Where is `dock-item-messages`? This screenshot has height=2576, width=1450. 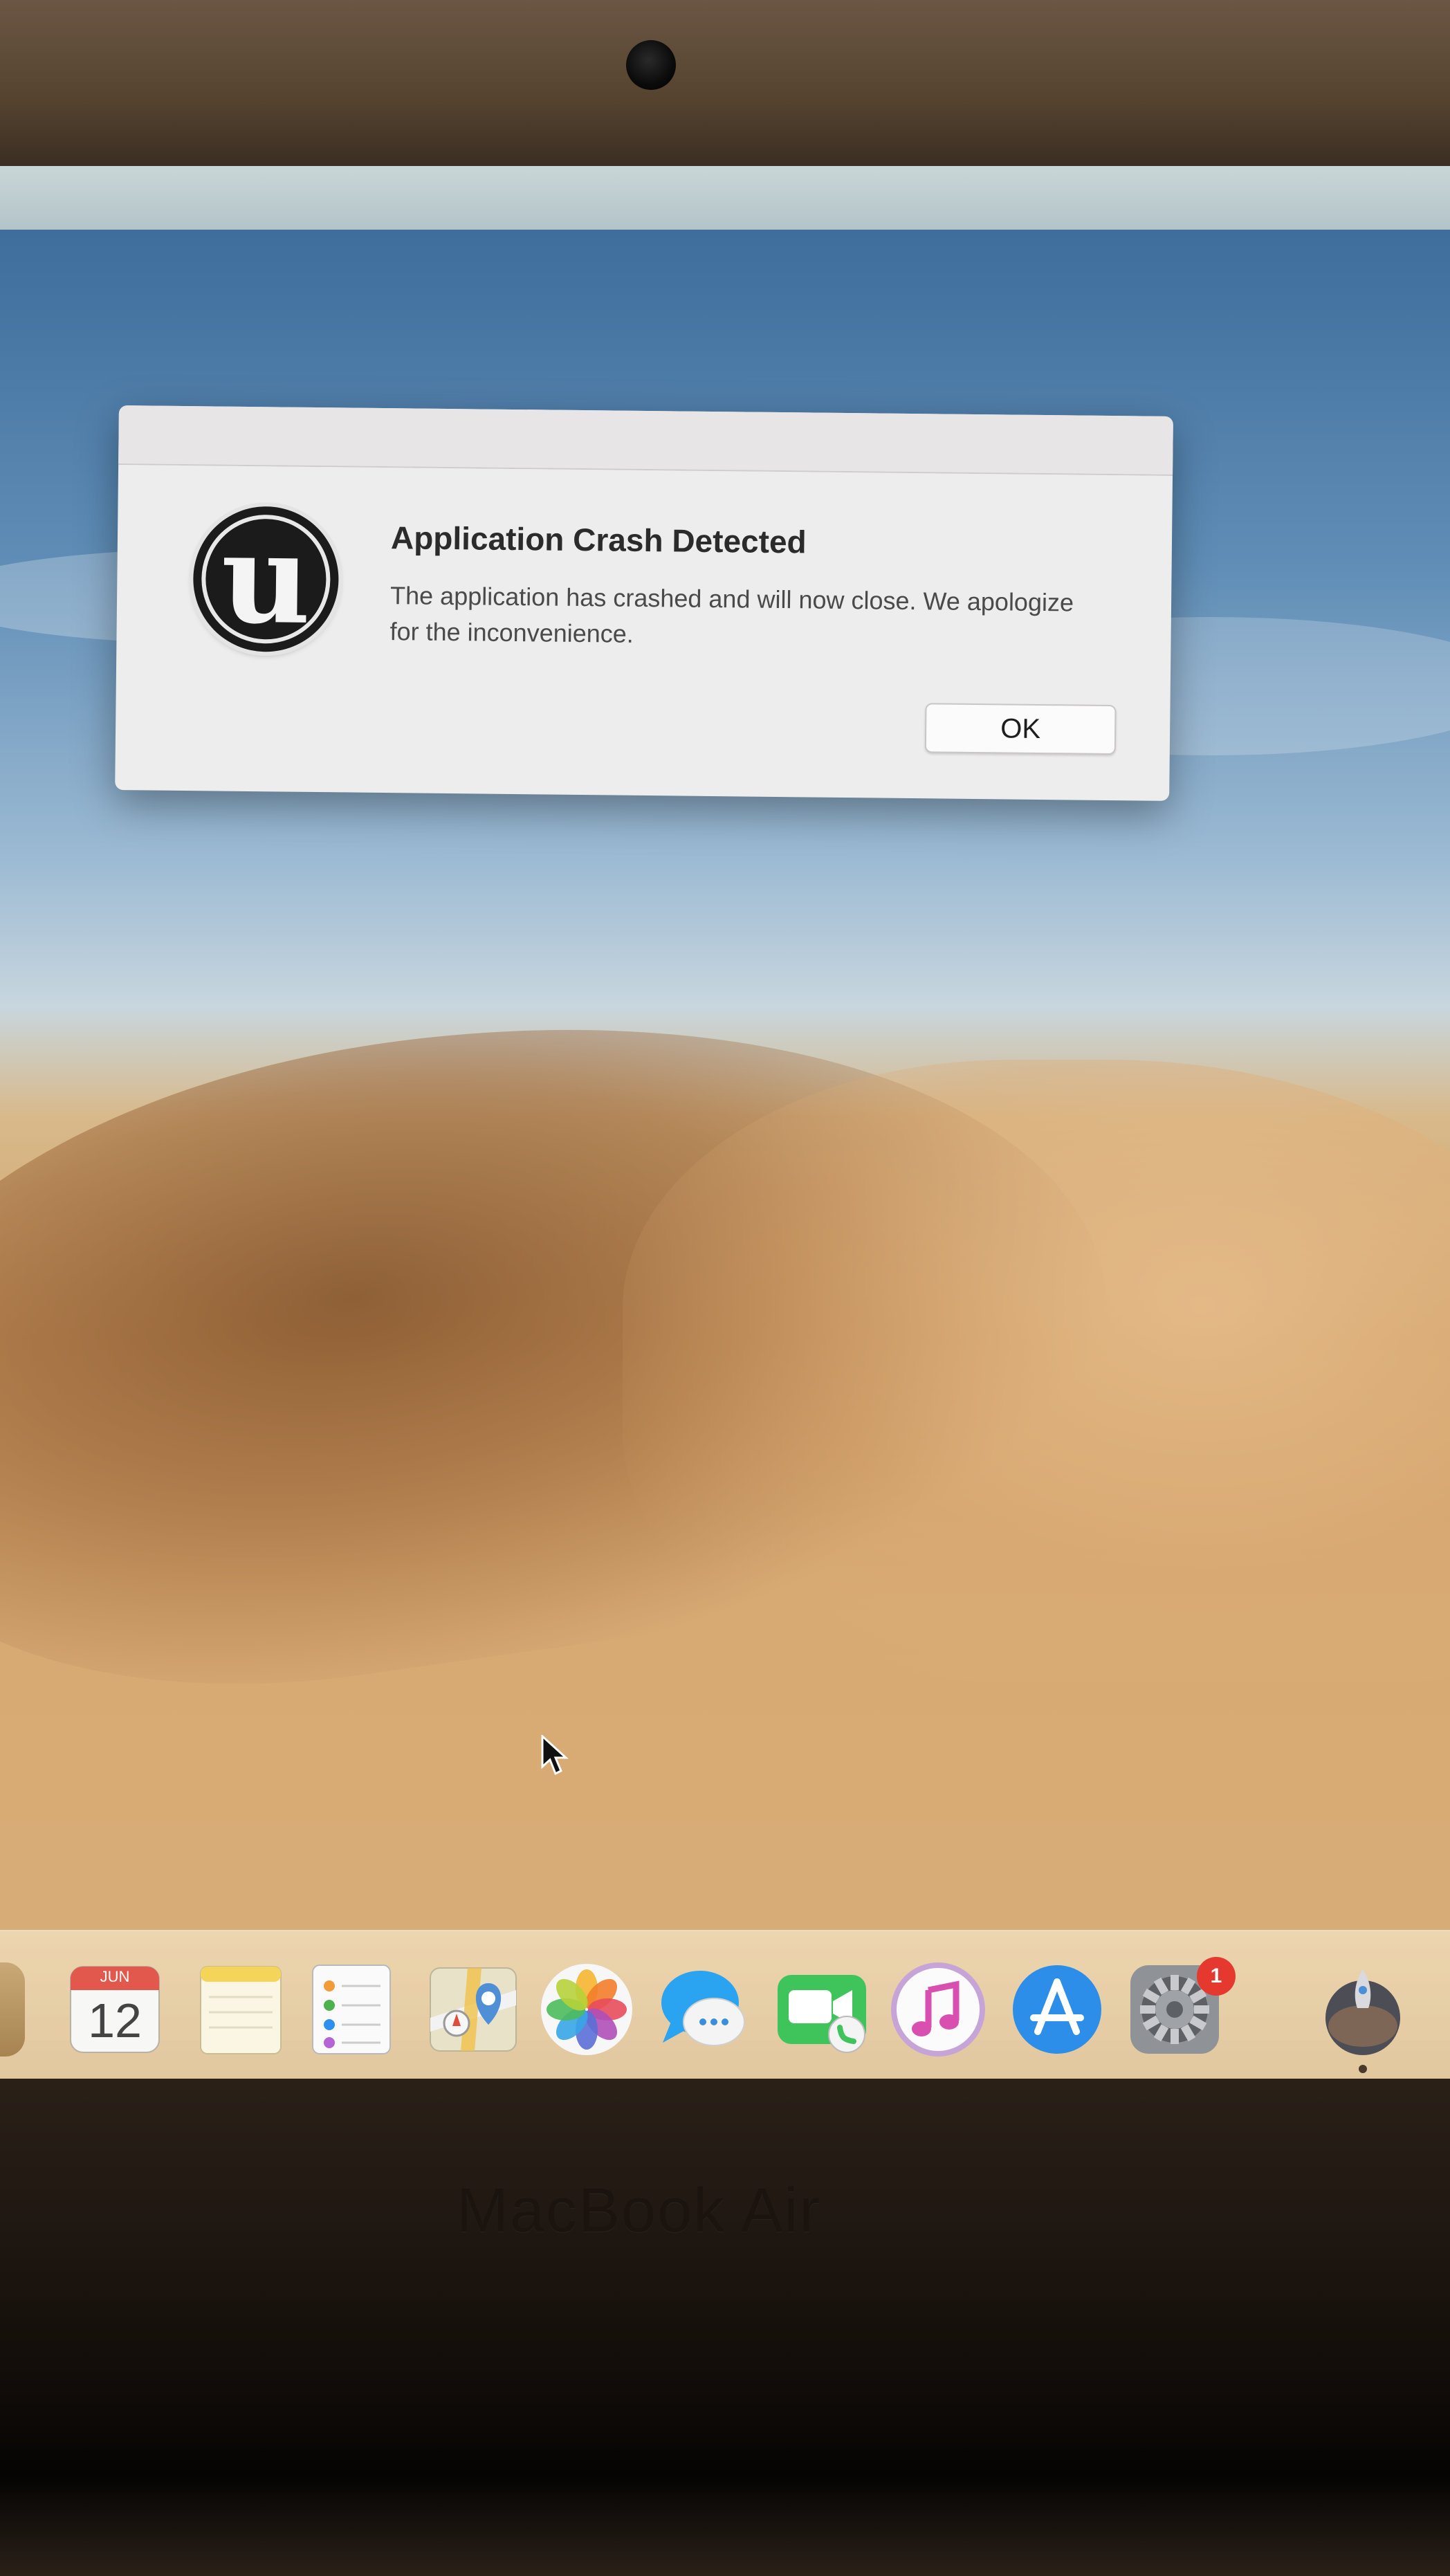 dock-item-messages is located at coordinates (704, 2009).